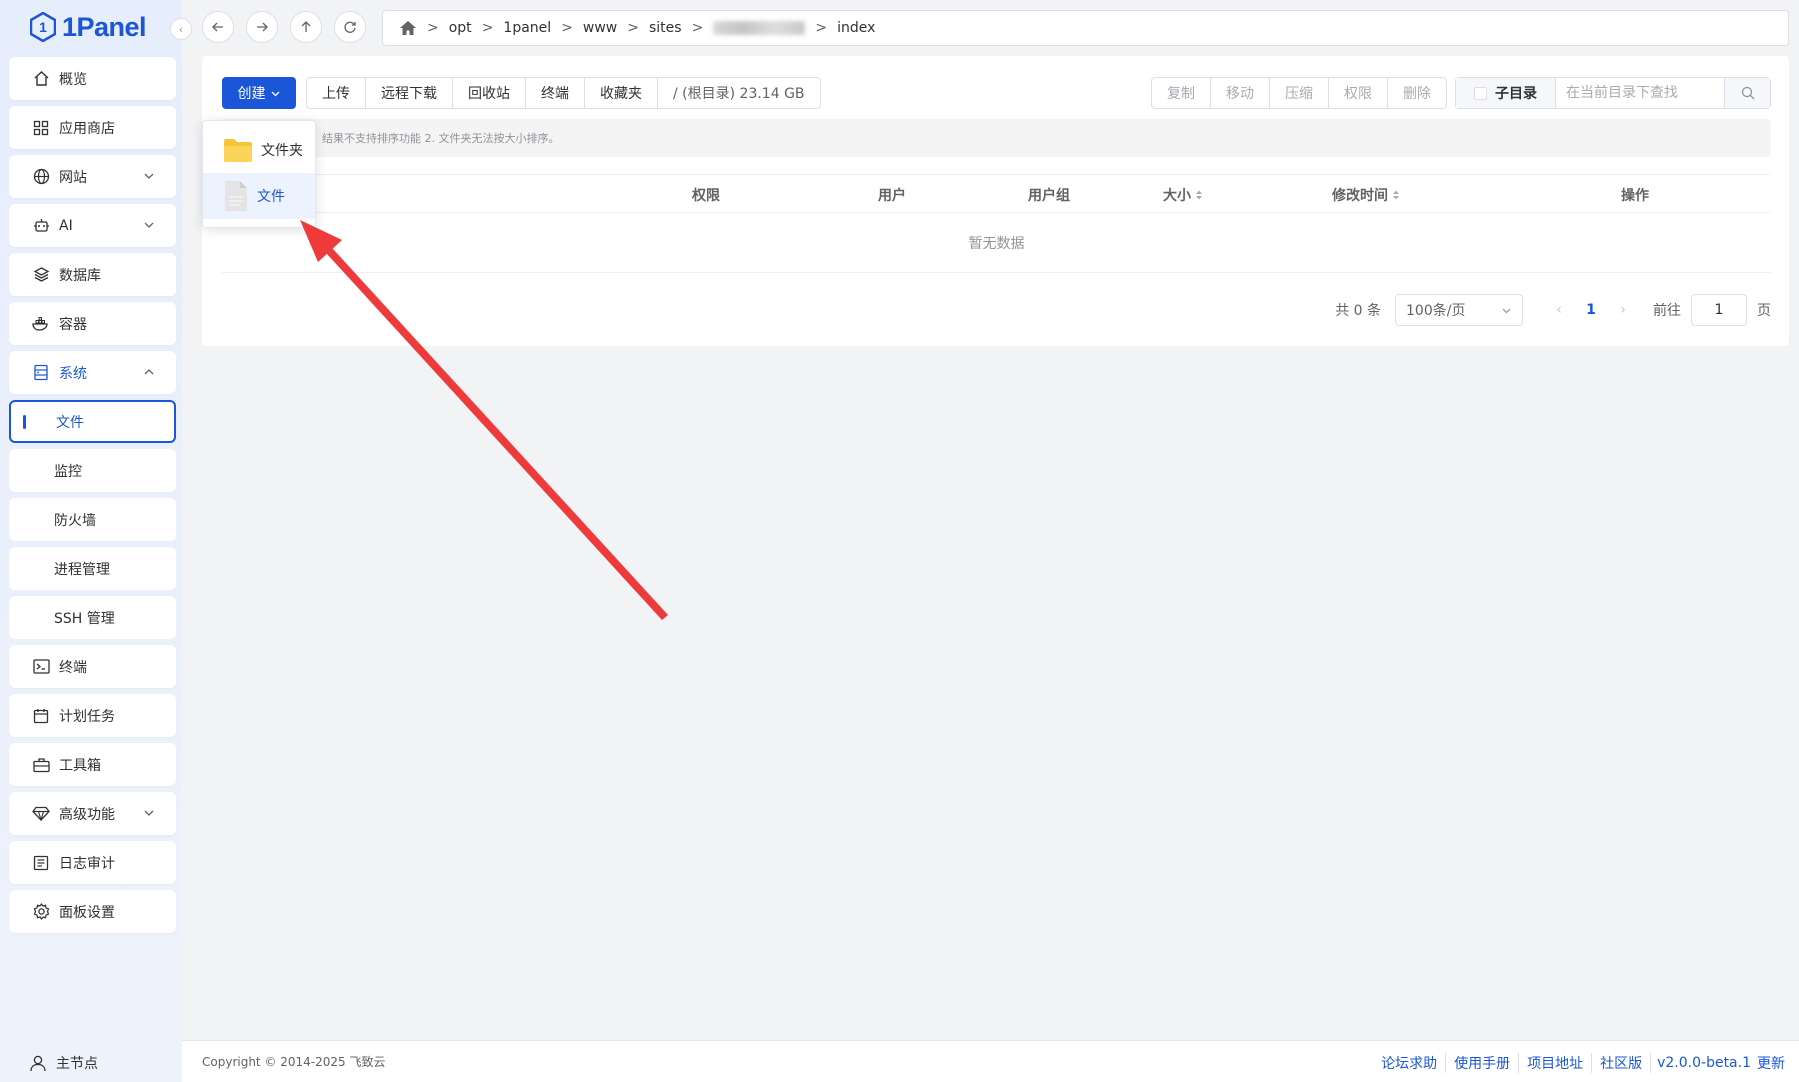 The image size is (1799, 1082). Describe the element at coordinates (1459, 310) in the screenshot. I see `page-size-select: 100条/页` at that location.